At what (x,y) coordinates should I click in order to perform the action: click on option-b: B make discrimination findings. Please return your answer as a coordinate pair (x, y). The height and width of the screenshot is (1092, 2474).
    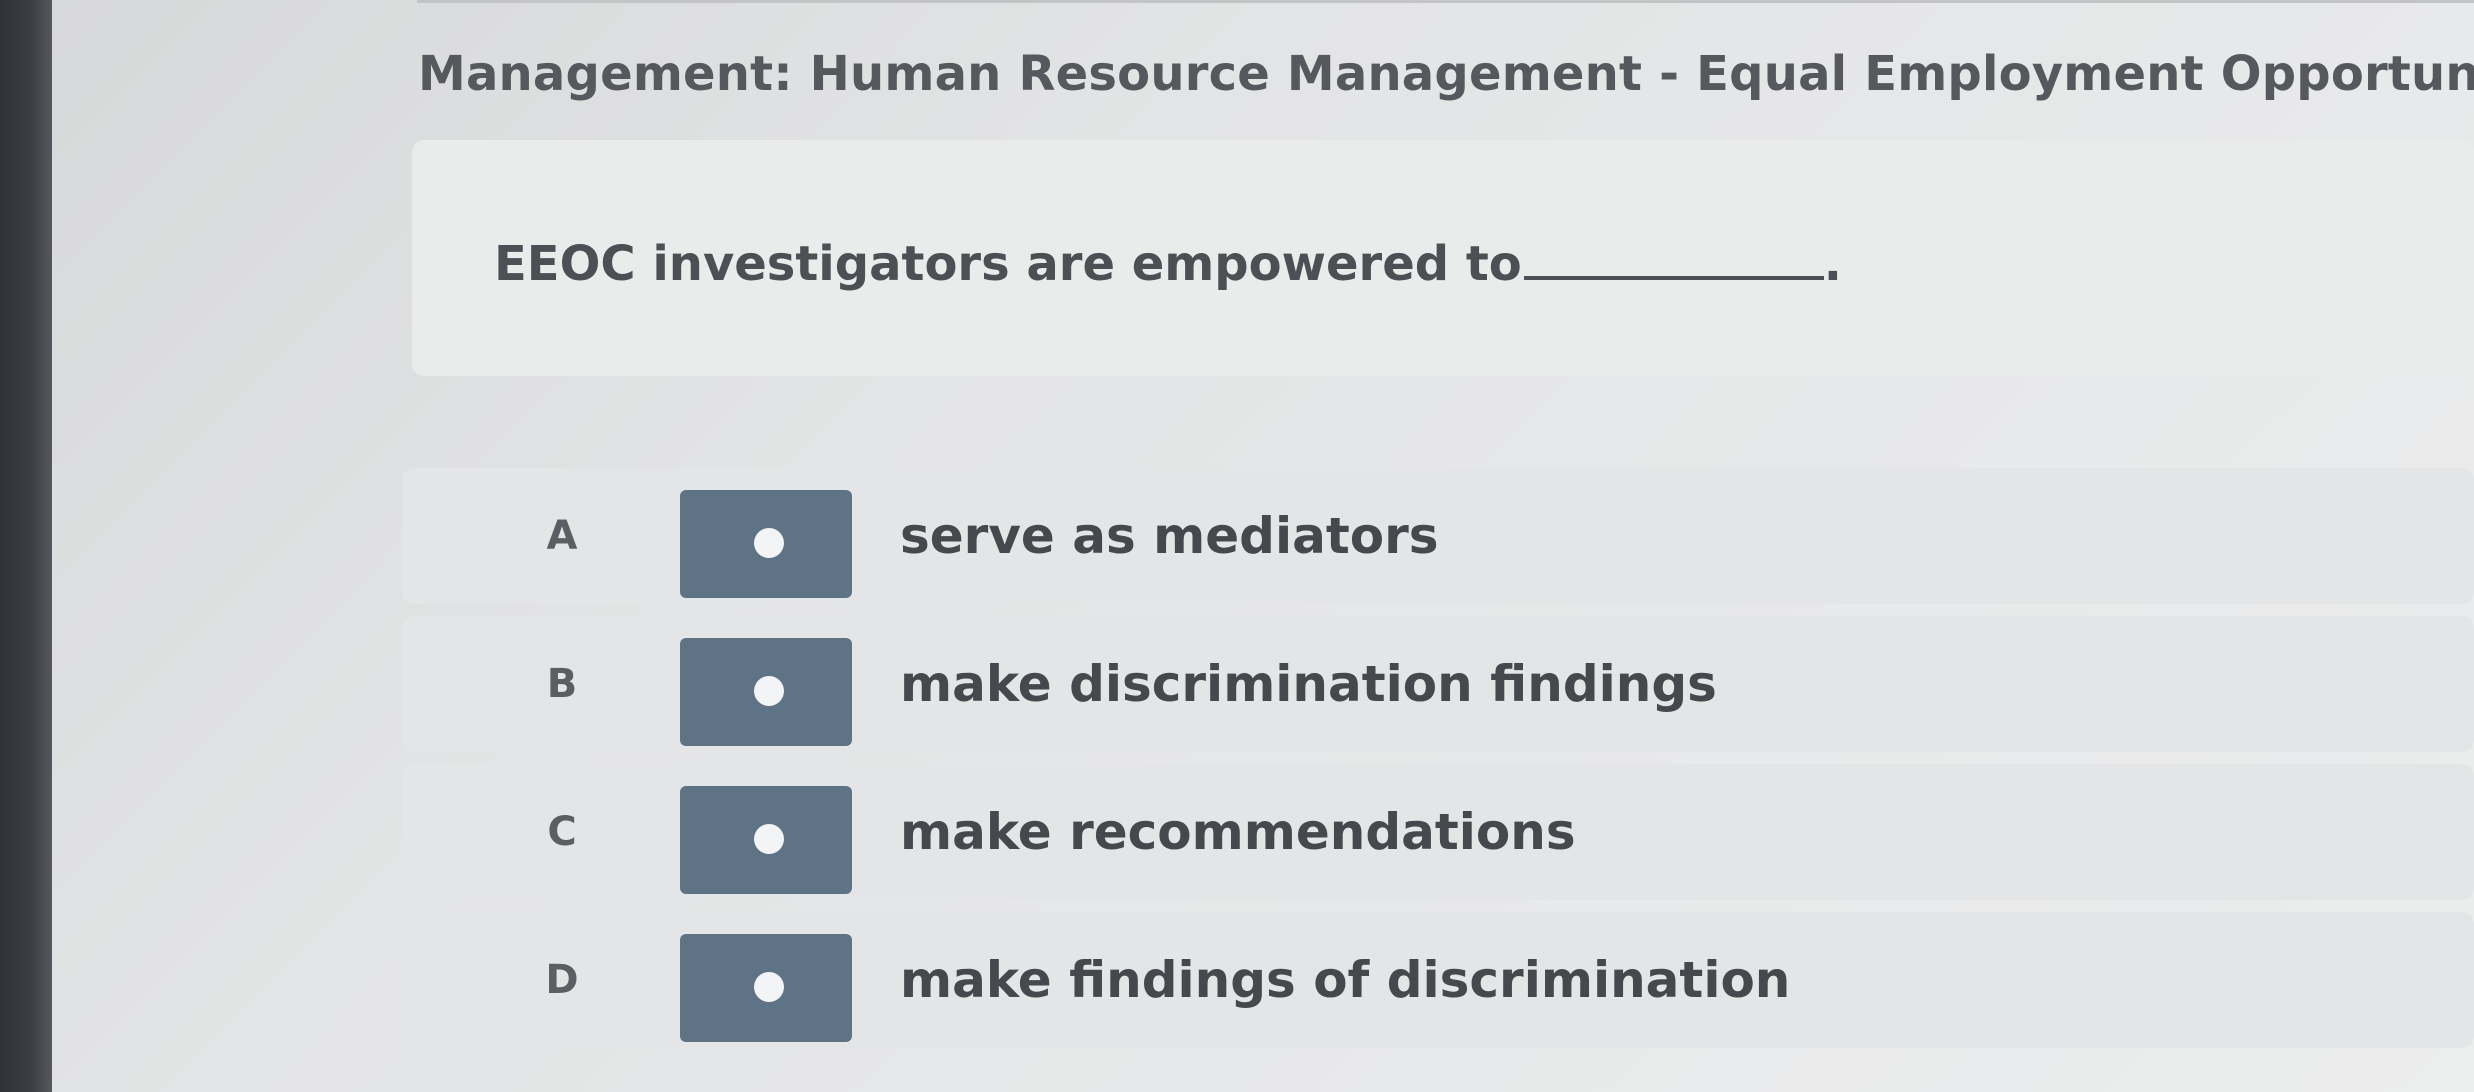
    Looking at the image, I should click on (1438, 684).